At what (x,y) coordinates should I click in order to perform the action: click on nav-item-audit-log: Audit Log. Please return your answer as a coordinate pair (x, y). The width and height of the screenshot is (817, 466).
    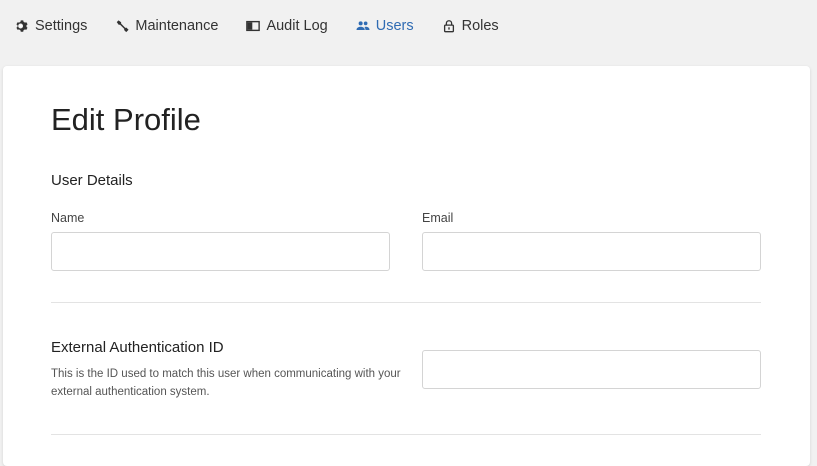
    Looking at the image, I should click on (287, 26).